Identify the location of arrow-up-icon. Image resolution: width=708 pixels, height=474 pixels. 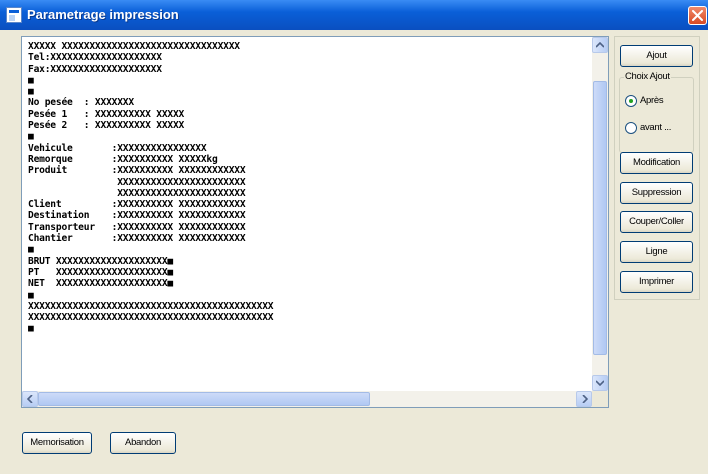
(600, 45).